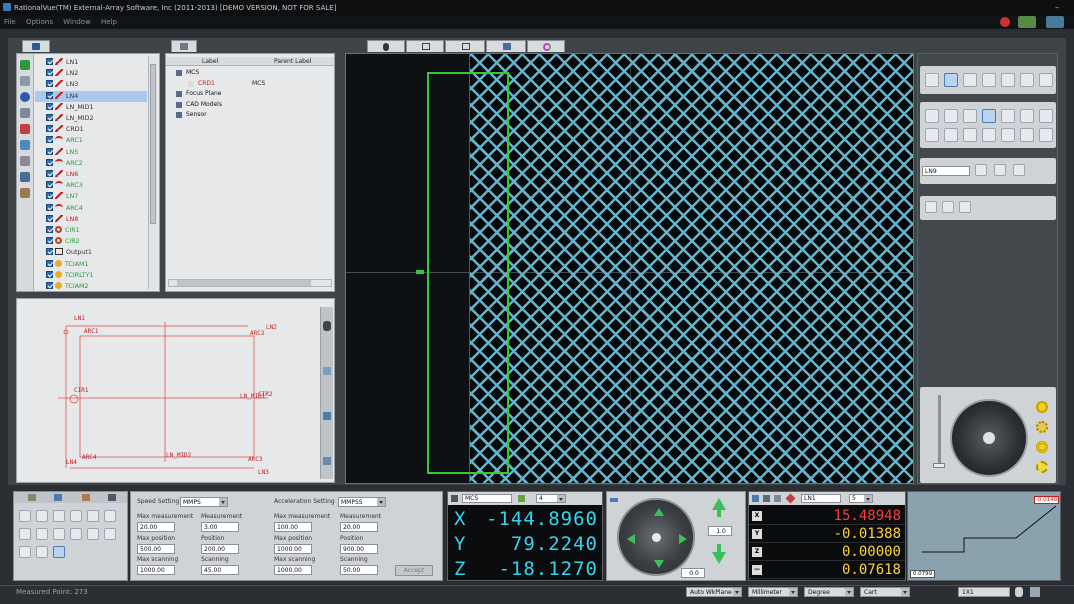  I want to click on curve-tool-icon, so click(1046, 80).